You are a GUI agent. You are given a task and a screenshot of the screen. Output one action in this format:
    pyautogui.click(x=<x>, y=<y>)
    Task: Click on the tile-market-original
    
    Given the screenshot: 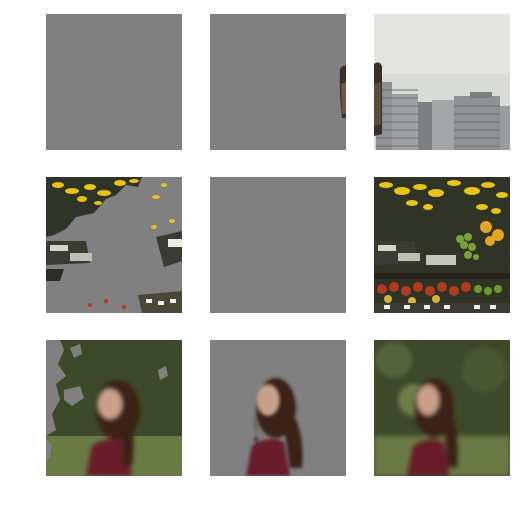 What is the action you would take?
    pyautogui.click(x=442, y=245)
    